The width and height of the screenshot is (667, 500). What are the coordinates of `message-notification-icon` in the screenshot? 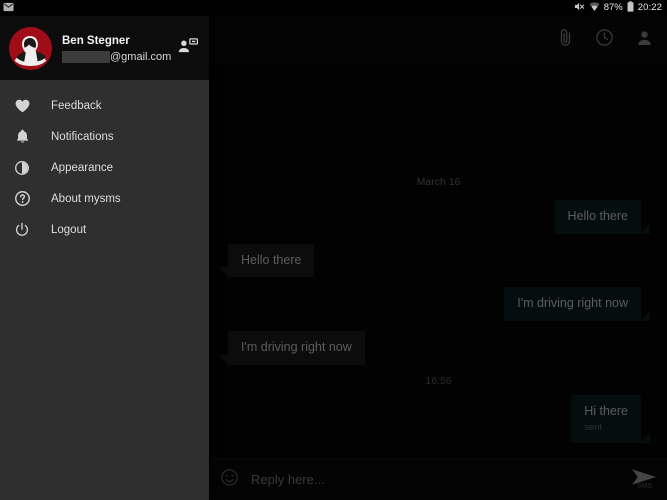 It's located at (8, 8).